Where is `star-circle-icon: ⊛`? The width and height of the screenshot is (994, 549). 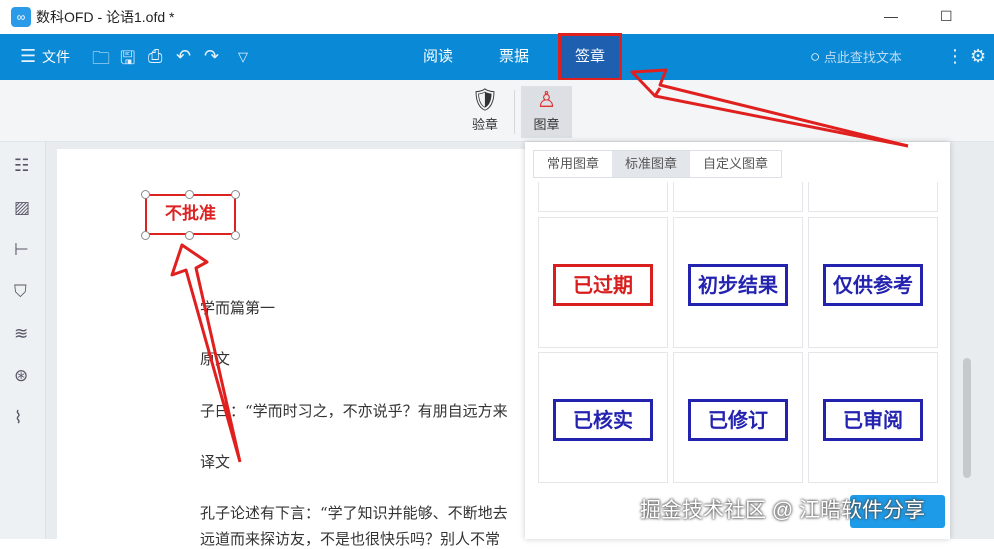 star-circle-icon: ⊛ is located at coordinates (21, 376).